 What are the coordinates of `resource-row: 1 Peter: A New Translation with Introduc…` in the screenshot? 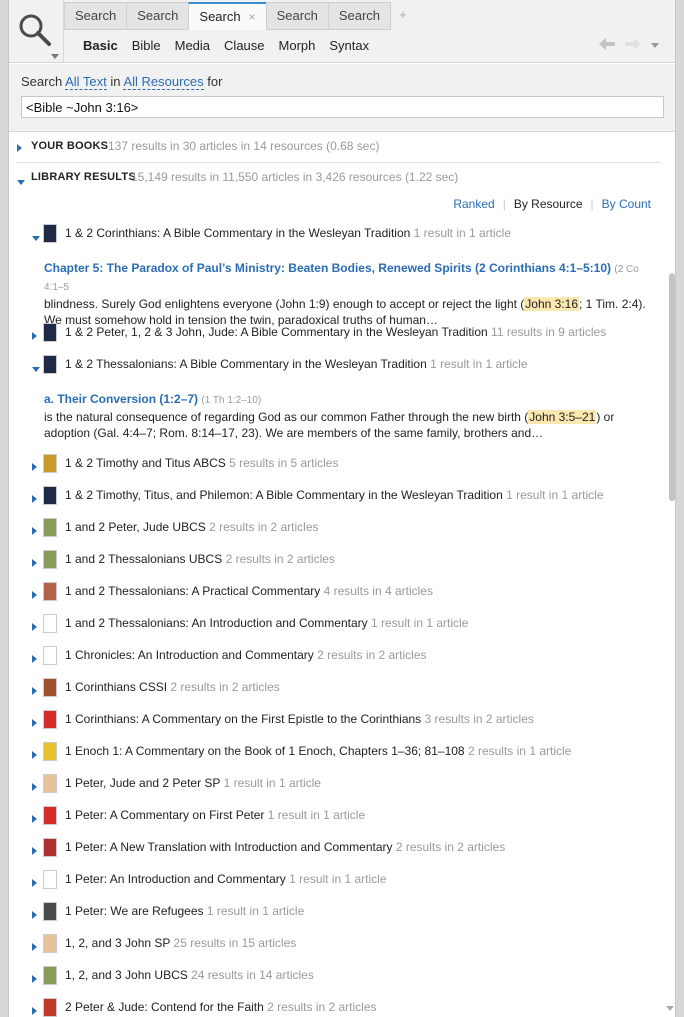 It's located at (337, 848).